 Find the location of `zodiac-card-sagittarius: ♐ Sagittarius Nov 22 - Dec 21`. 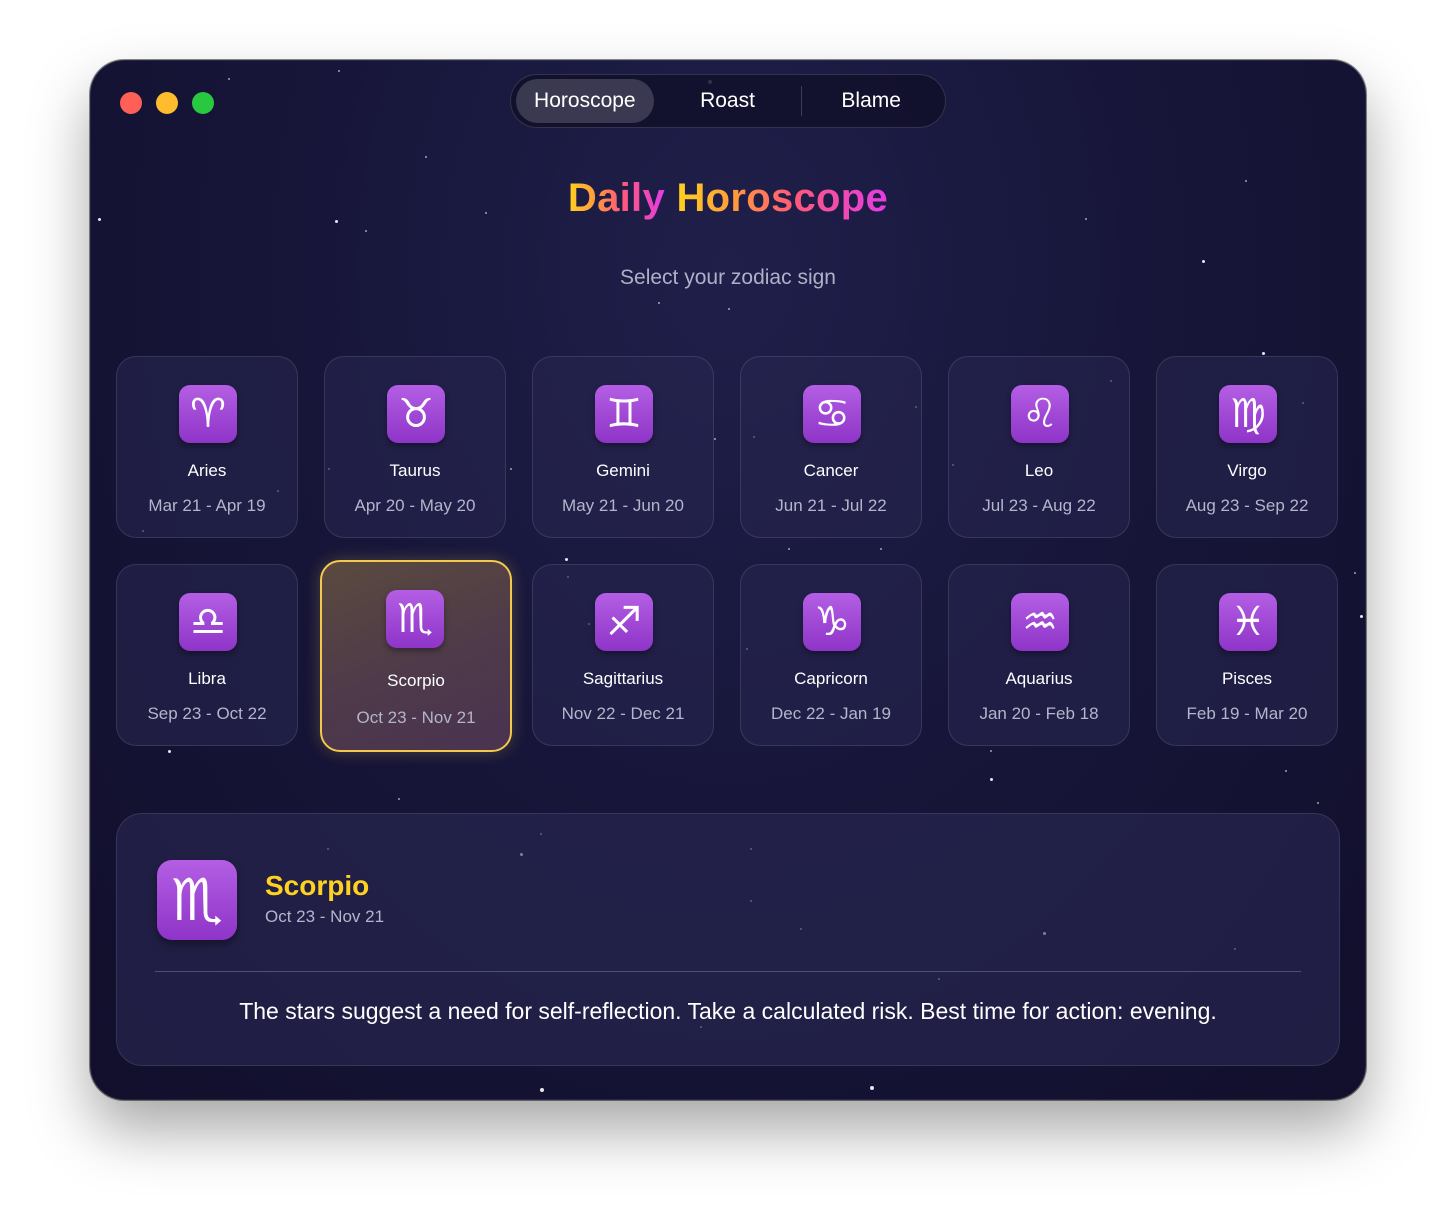

zodiac-card-sagittarius: ♐ Sagittarius Nov 22 - Dec 21 is located at coordinates (623, 655).